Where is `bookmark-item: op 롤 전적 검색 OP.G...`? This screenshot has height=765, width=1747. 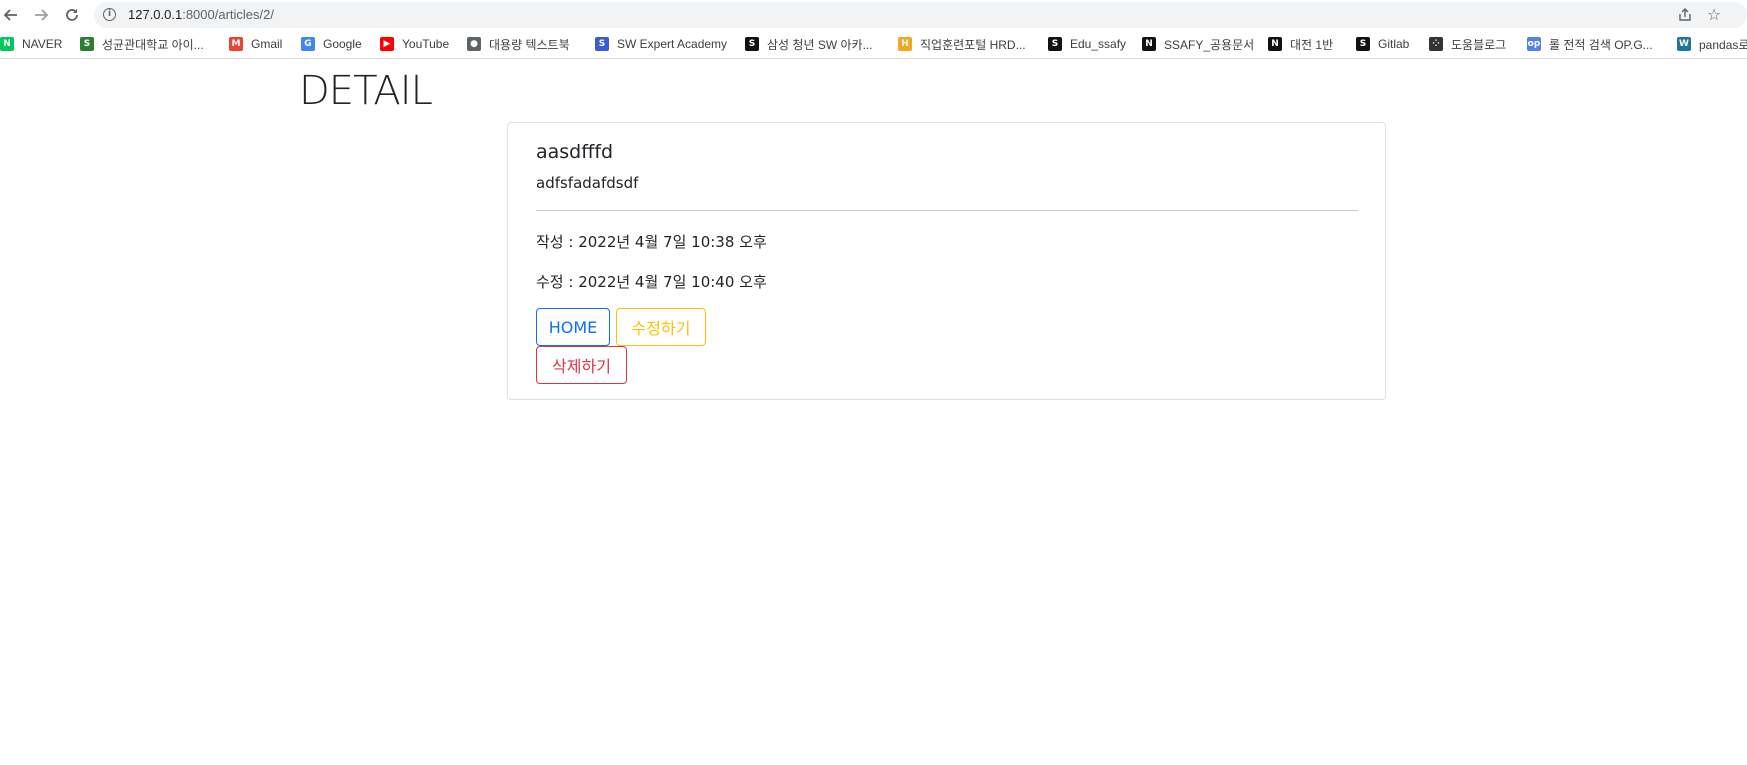
bookmark-item: op 롤 전적 검색 OP.G... is located at coordinates (1590, 44).